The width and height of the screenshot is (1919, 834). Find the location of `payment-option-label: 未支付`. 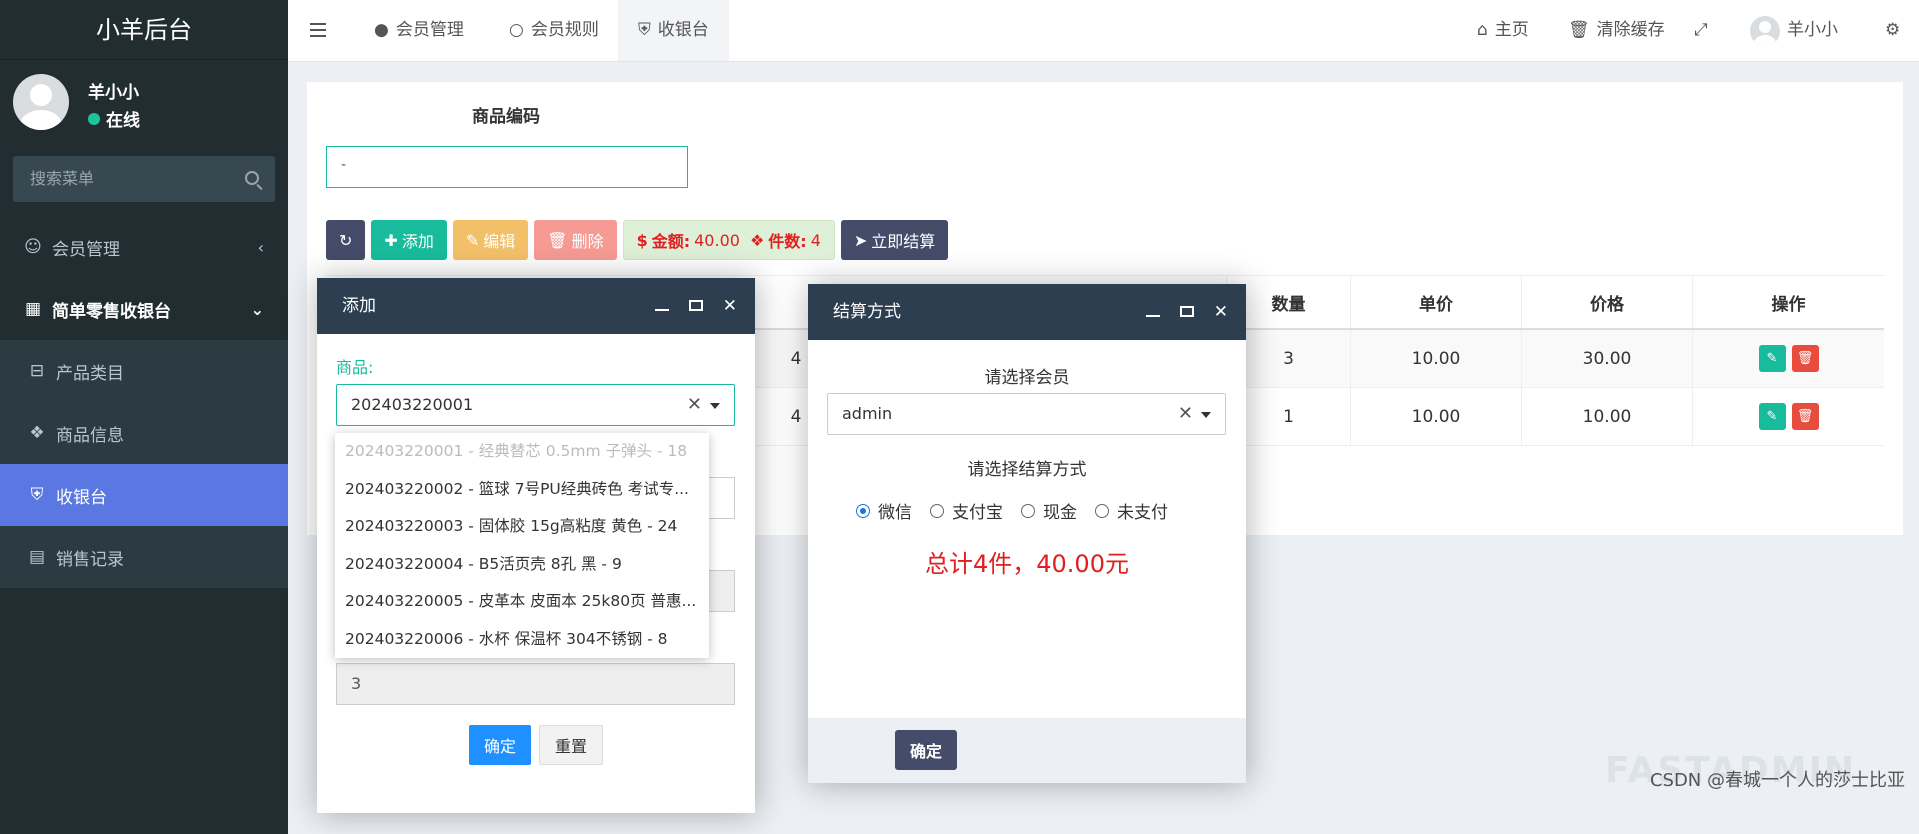

payment-option-label: 未支付 is located at coordinates (1142, 513).